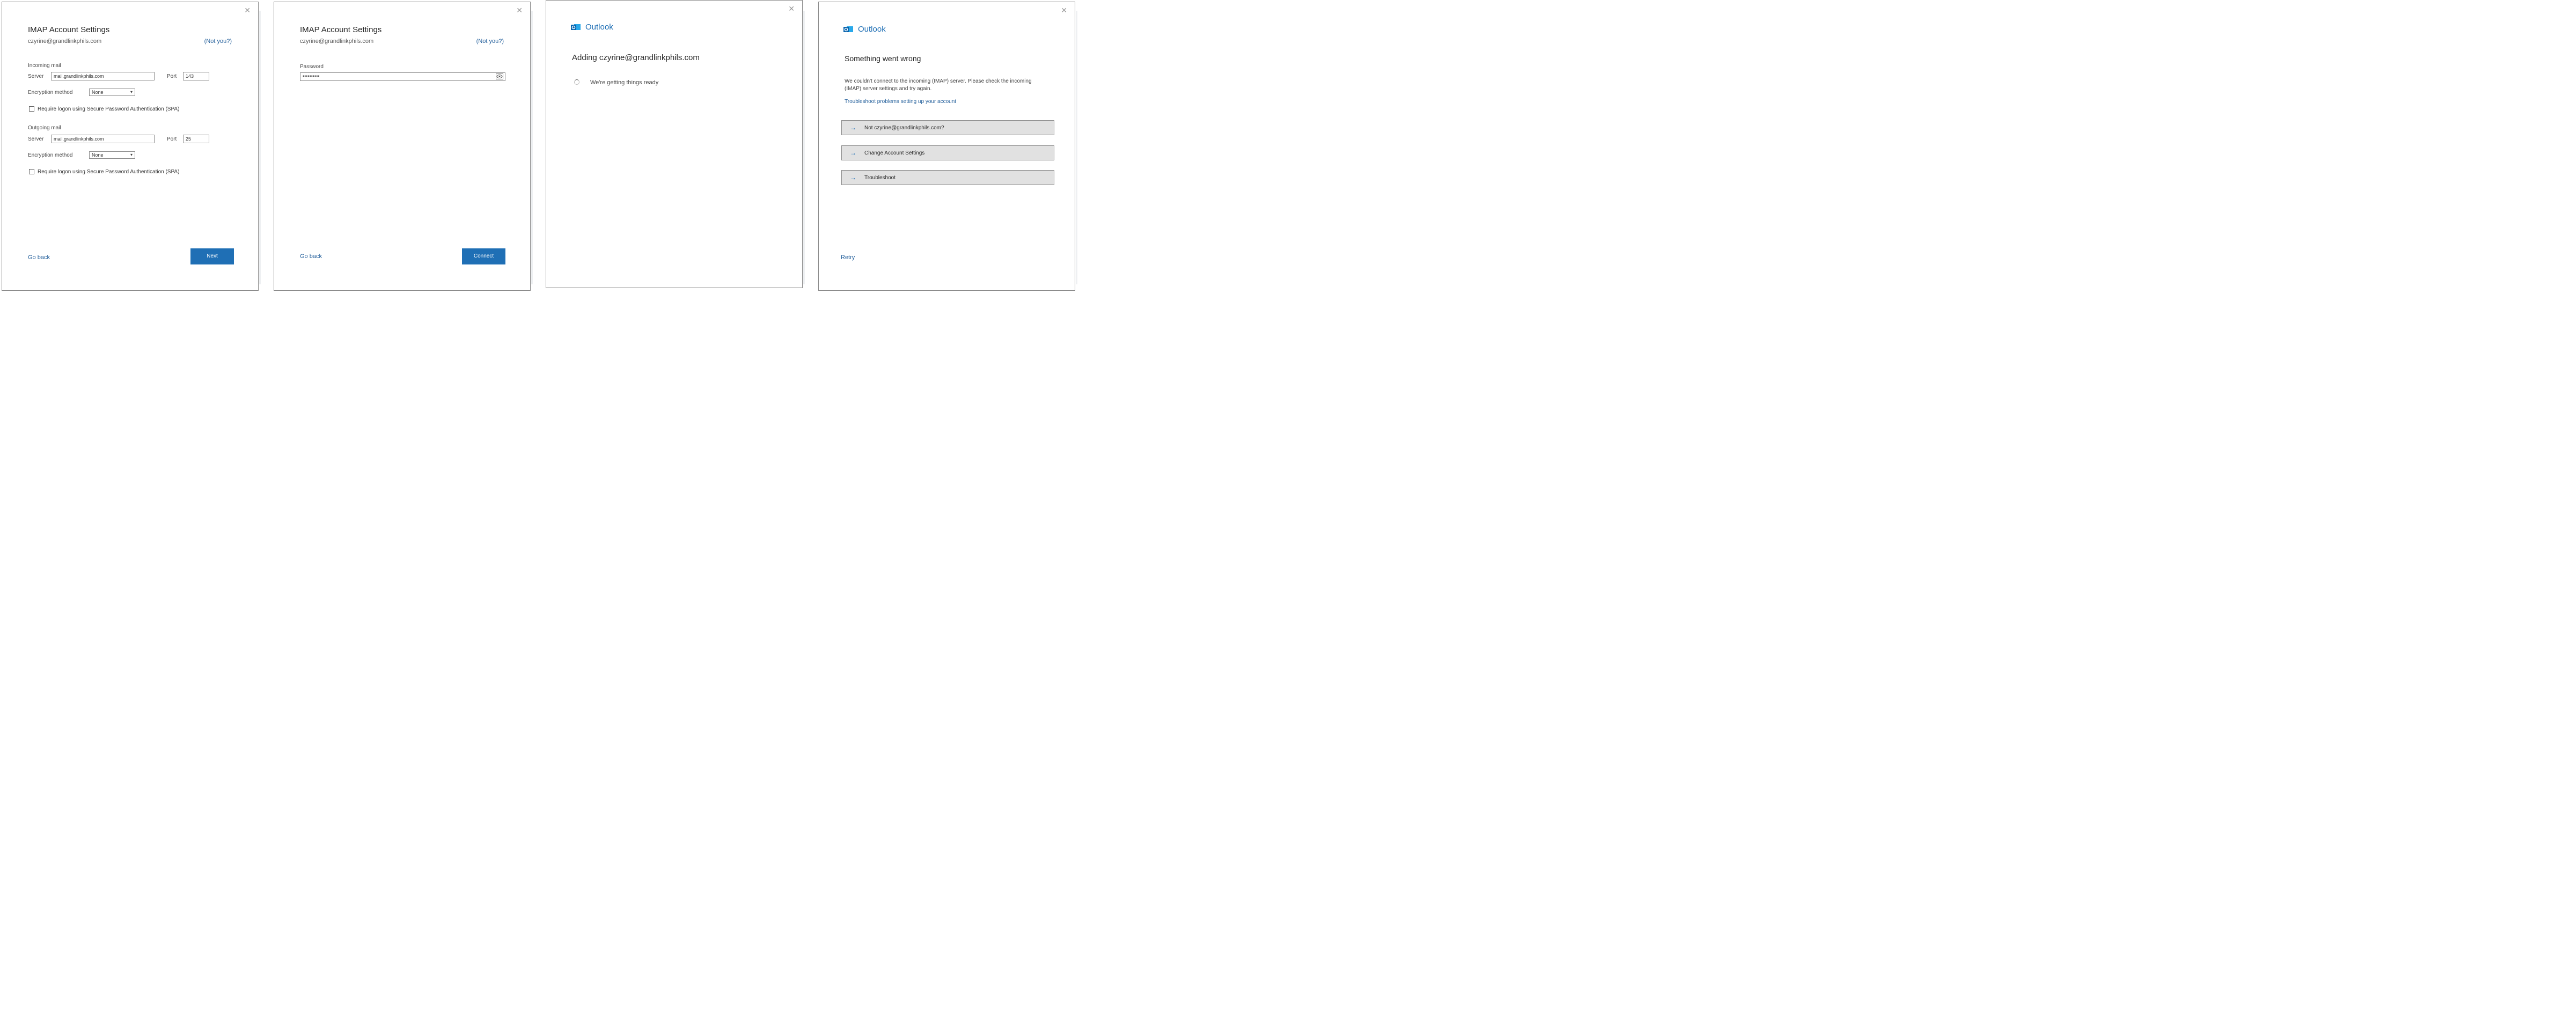 Image resolution: width=2576 pixels, height=1030 pixels. What do you see at coordinates (880, 178) in the screenshot?
I see `option-label: Troubleshoot` at bounding box center [880, 178].